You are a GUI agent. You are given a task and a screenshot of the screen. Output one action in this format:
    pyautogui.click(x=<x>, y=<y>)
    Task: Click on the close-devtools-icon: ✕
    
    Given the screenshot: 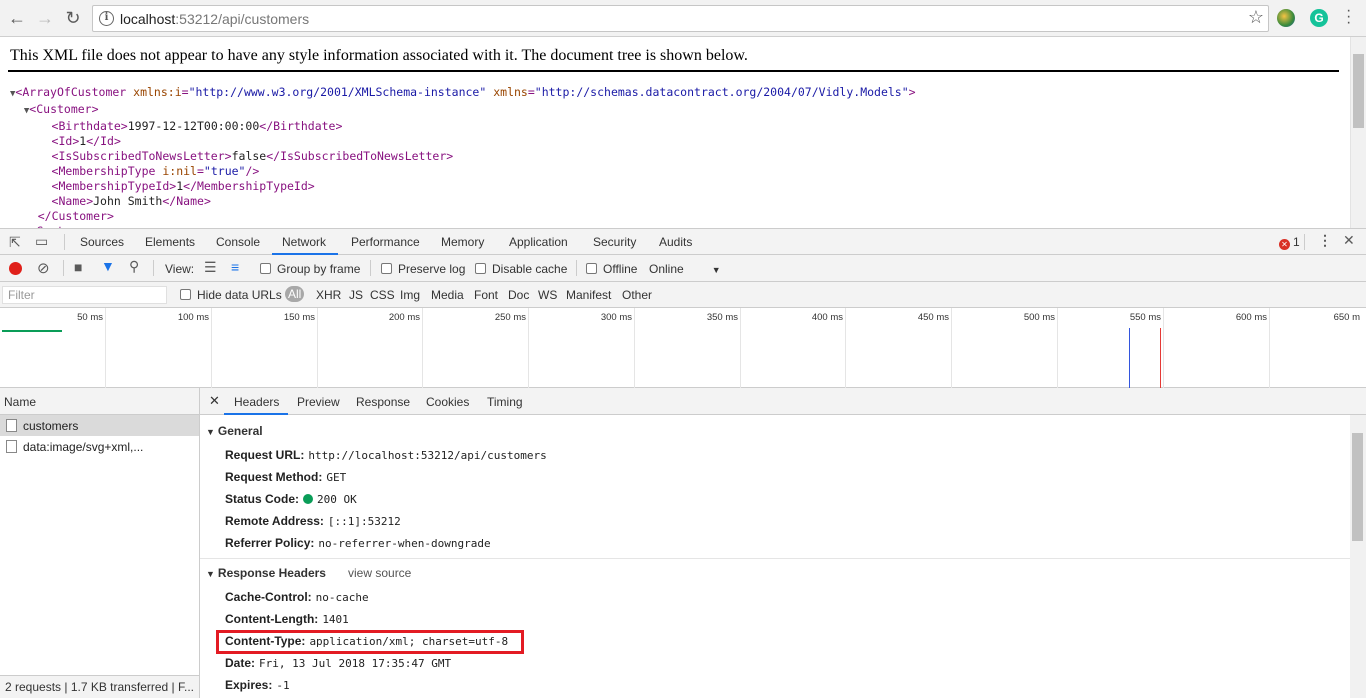 What is the action you would take?
    pyautogui.click(x=1349, y=240)
    